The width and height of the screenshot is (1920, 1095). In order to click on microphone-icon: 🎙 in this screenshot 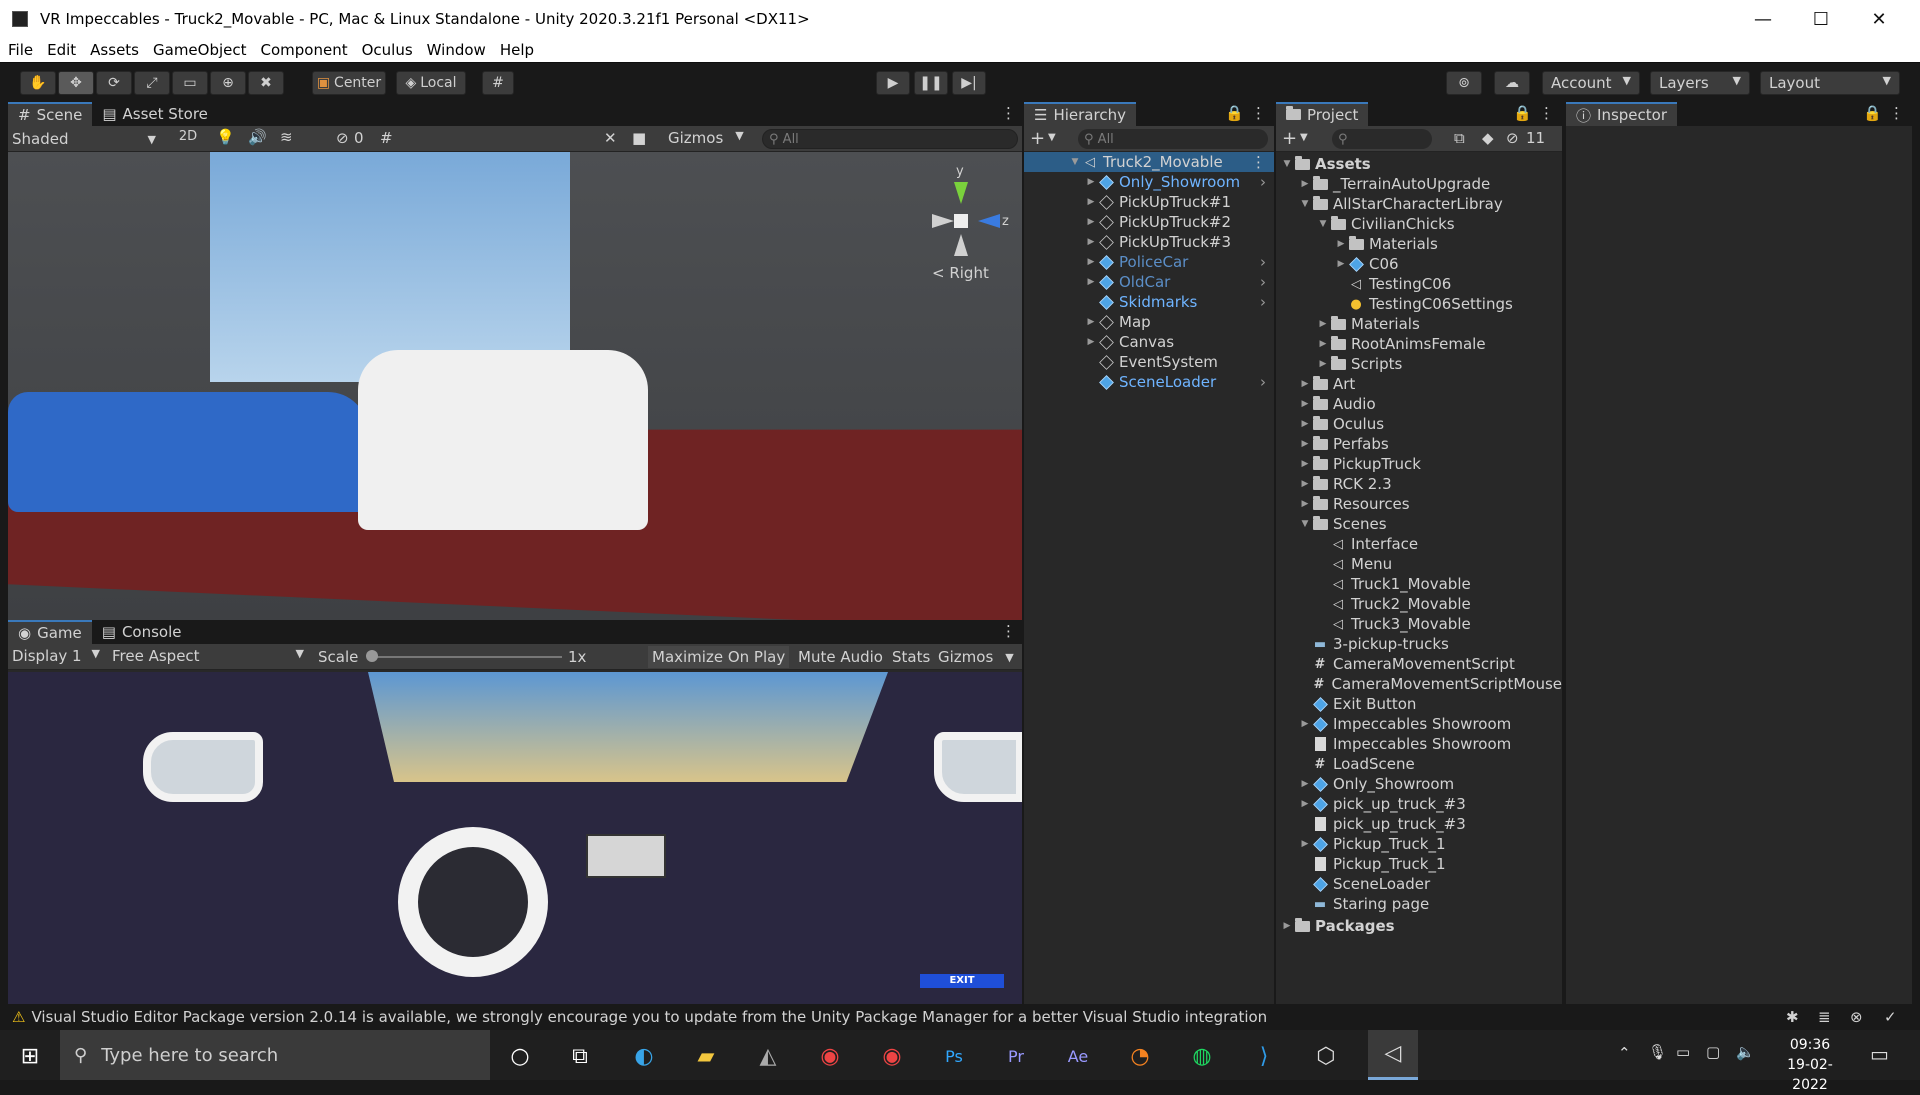, I will do `click(1657, 1052)`.